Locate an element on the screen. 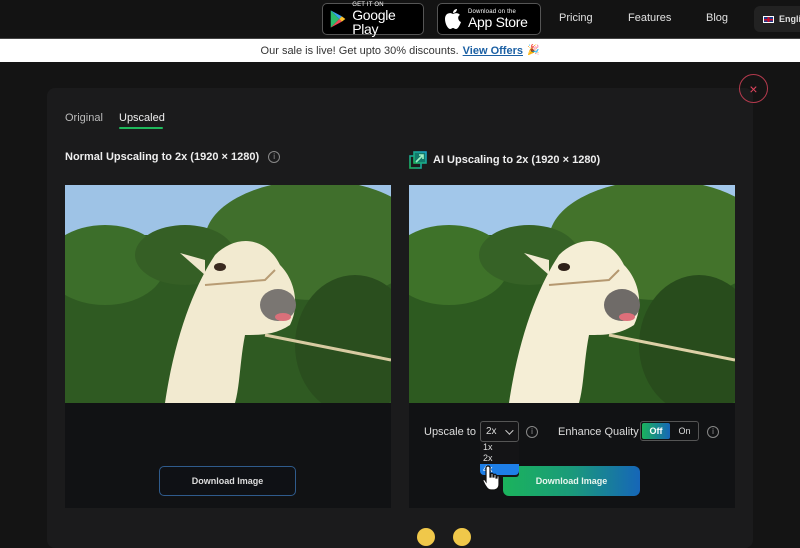  toggle-off-option: Off is located at coordinates (656, 431).